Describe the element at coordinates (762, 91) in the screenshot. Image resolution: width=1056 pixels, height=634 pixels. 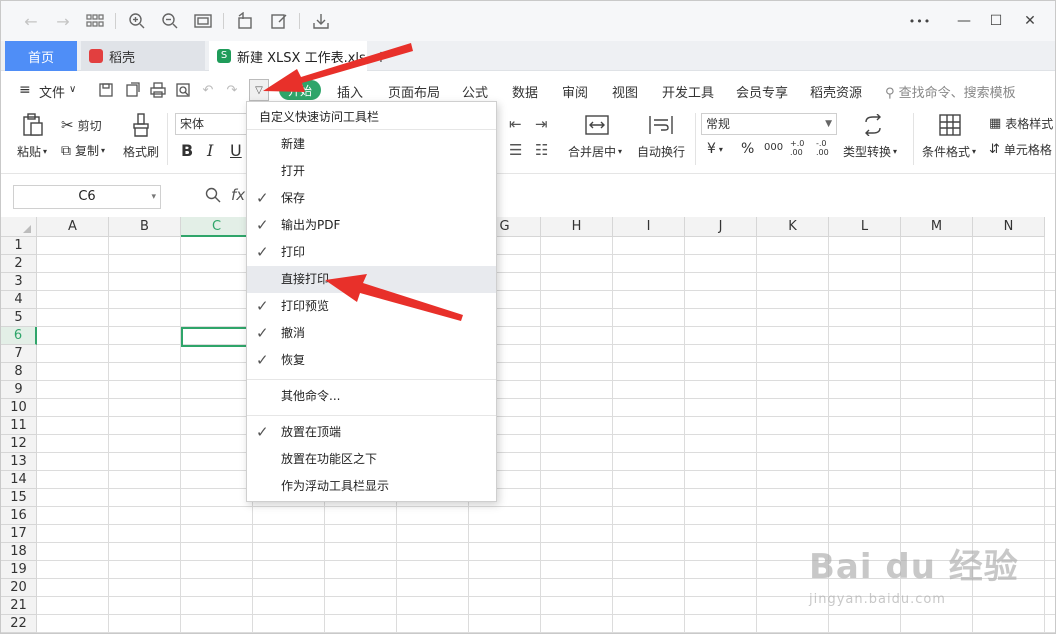
I see `menu-member: 会员专享` at that location.